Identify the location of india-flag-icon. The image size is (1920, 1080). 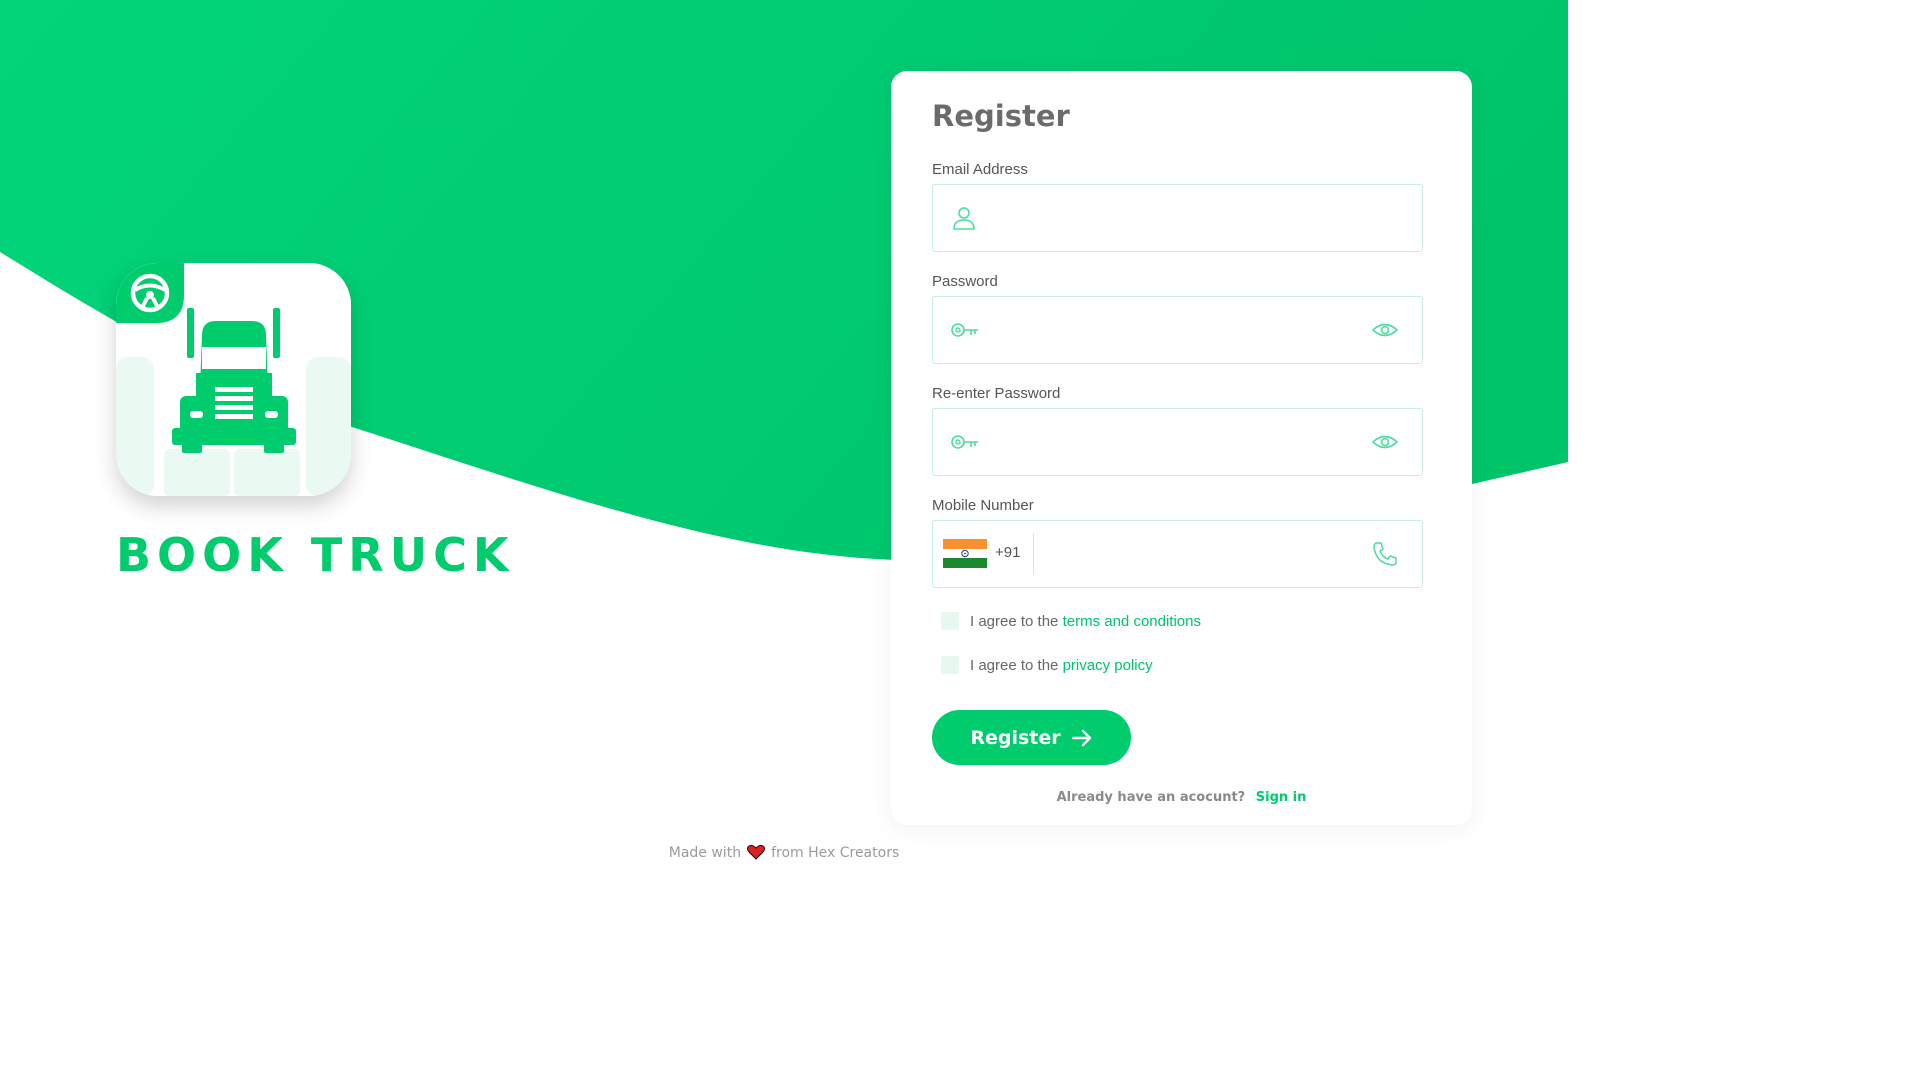
(965, 553).